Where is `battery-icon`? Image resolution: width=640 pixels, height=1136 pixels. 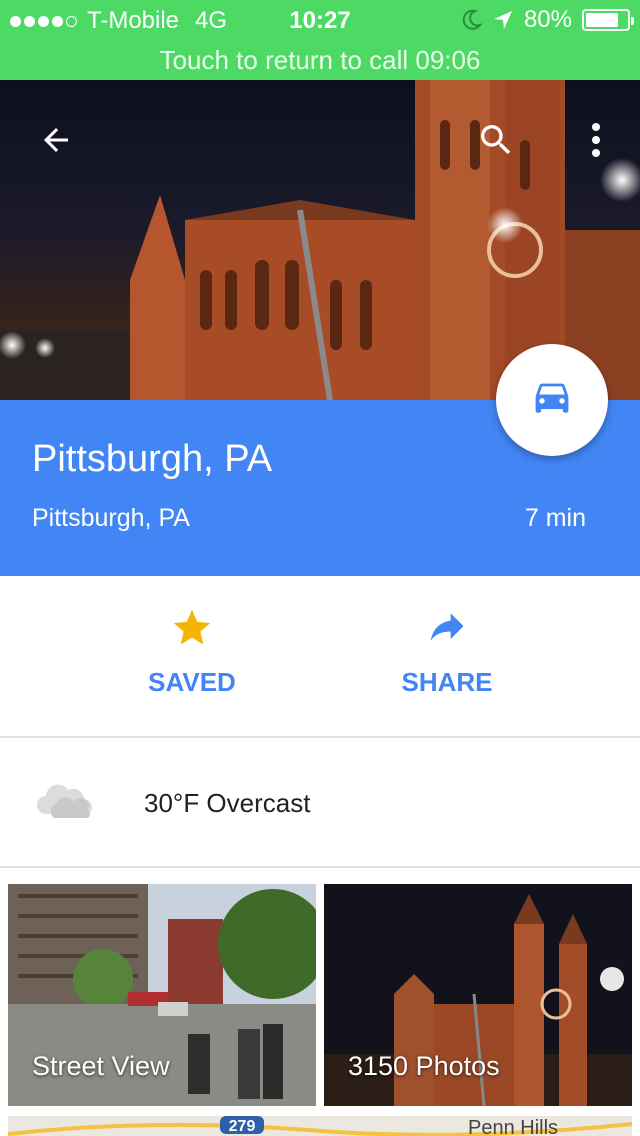
battery-icon is located at coordinates (608, 20).